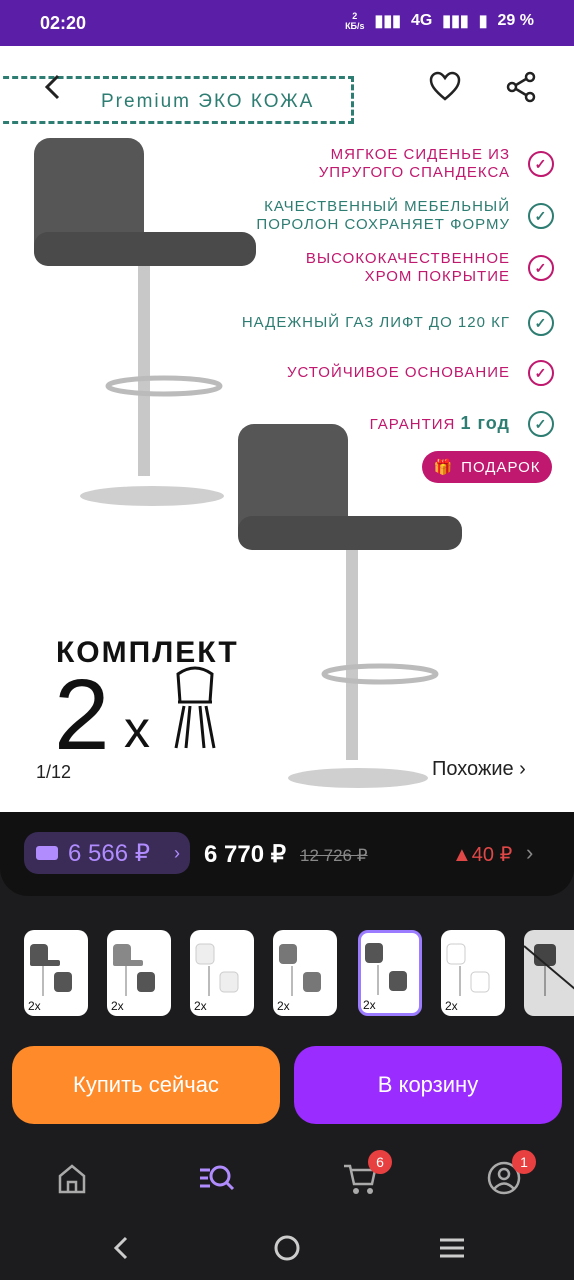 This screenshot has width=574, height=1280. I want to click on wallet-price: 6 566 ₽, so click(109, 853).